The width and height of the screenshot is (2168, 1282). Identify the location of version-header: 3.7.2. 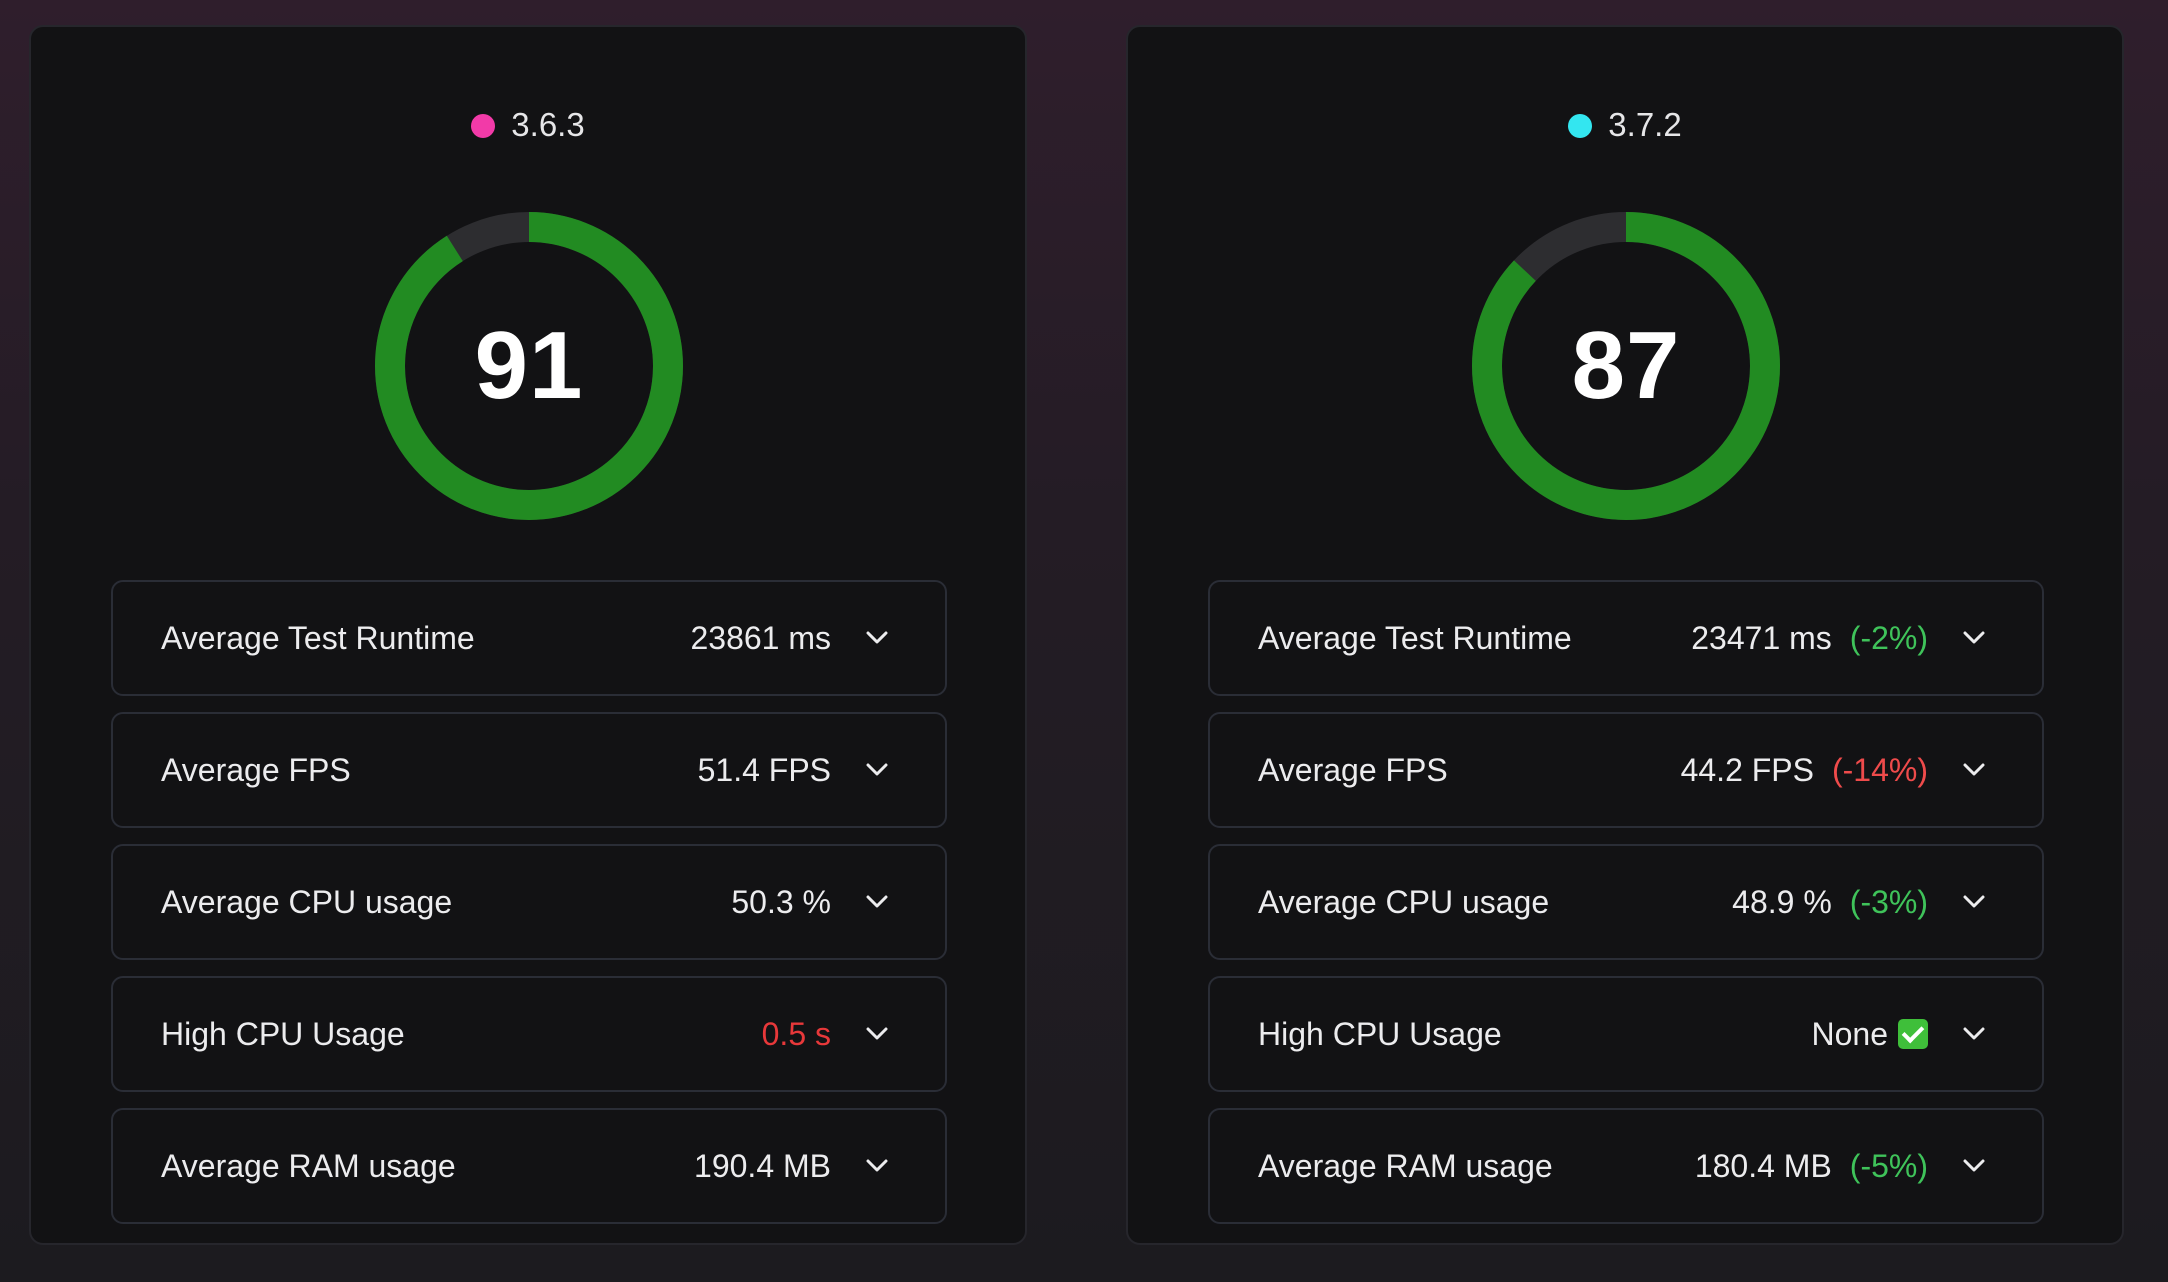
(1625, 125).